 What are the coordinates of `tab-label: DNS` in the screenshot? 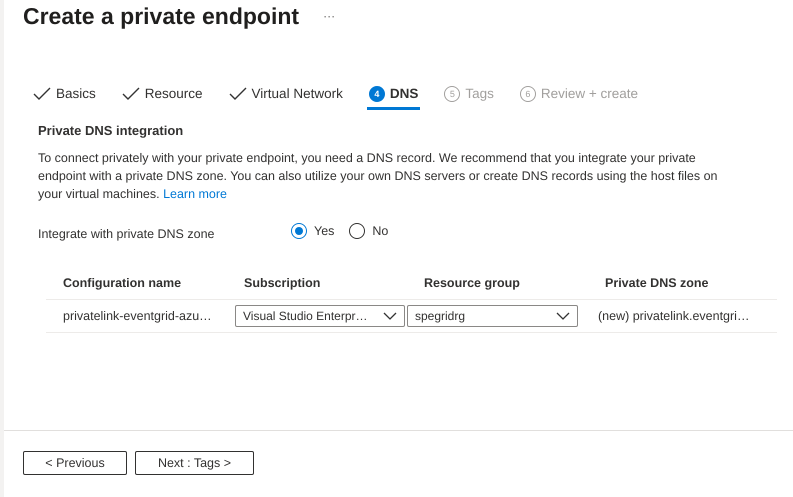 It's located at (404, 93).